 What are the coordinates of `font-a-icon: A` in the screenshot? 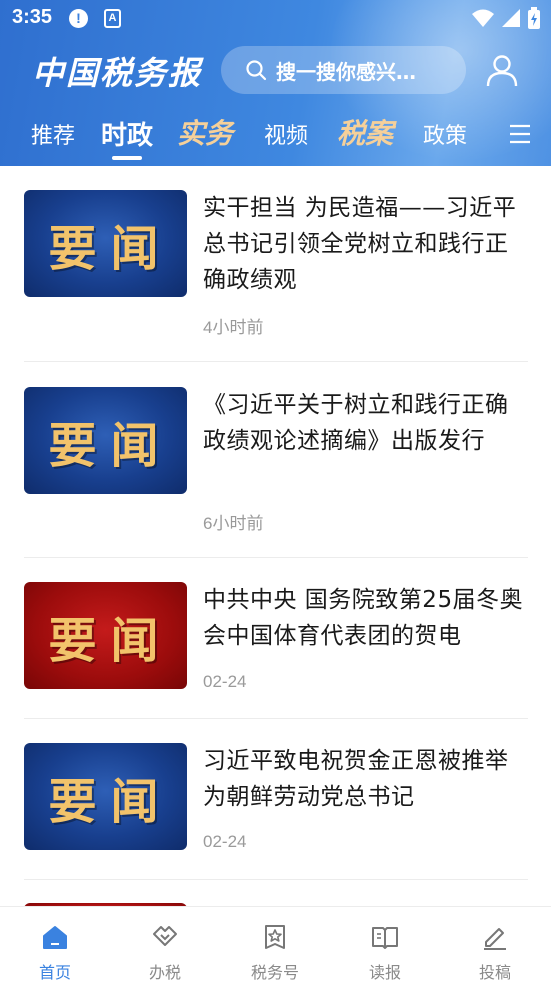 It's located at (112, 18).